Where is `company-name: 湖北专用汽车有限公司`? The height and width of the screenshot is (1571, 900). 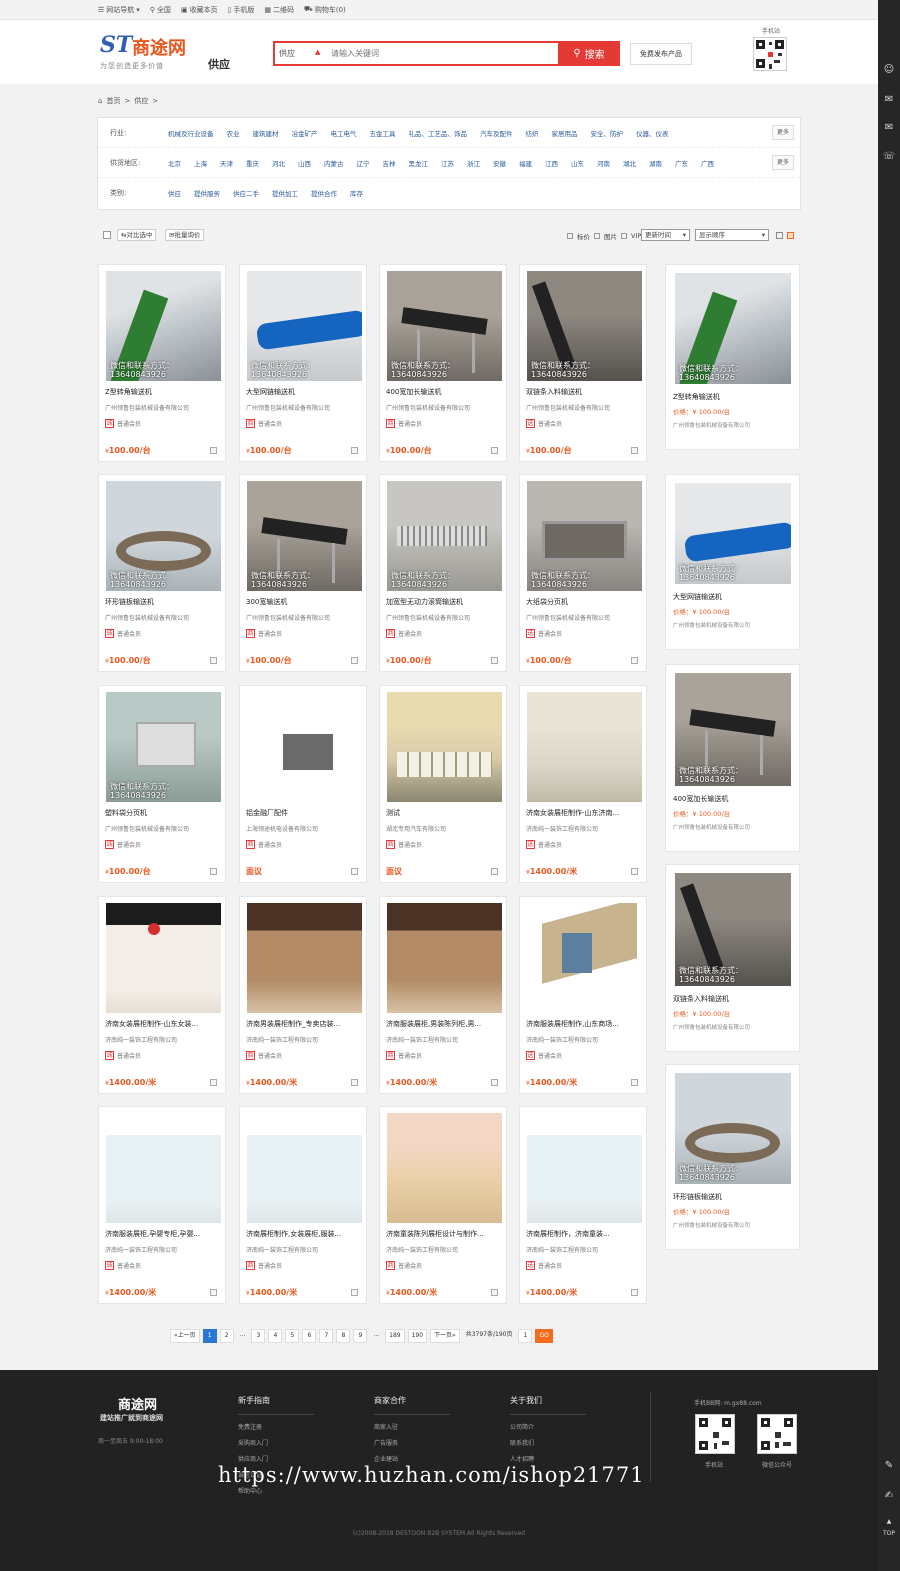 company-name: 湖北专用汽车有限公司 is located at coordinates (444, 828).